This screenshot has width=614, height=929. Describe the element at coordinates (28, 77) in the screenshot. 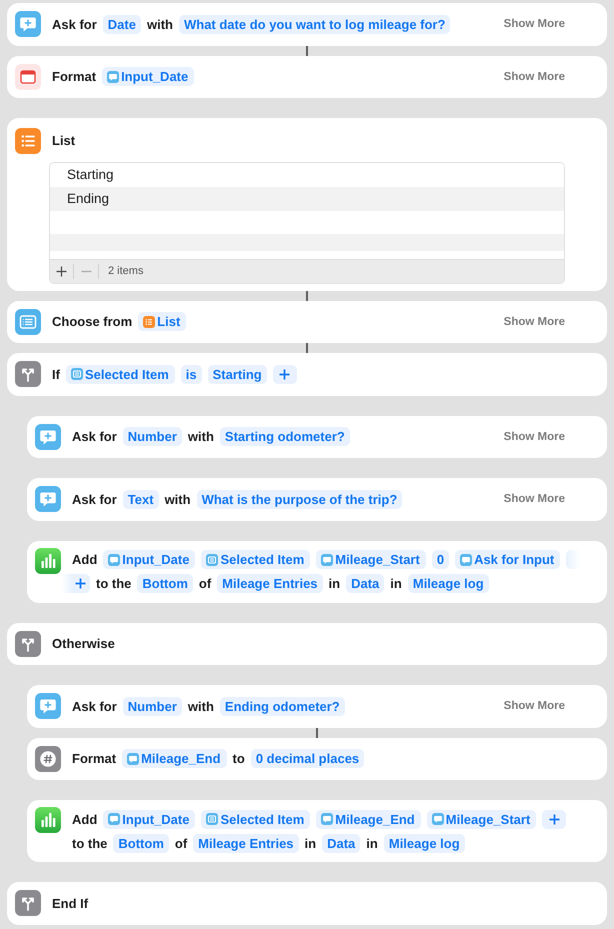

I see `calendar-icon` at that location.